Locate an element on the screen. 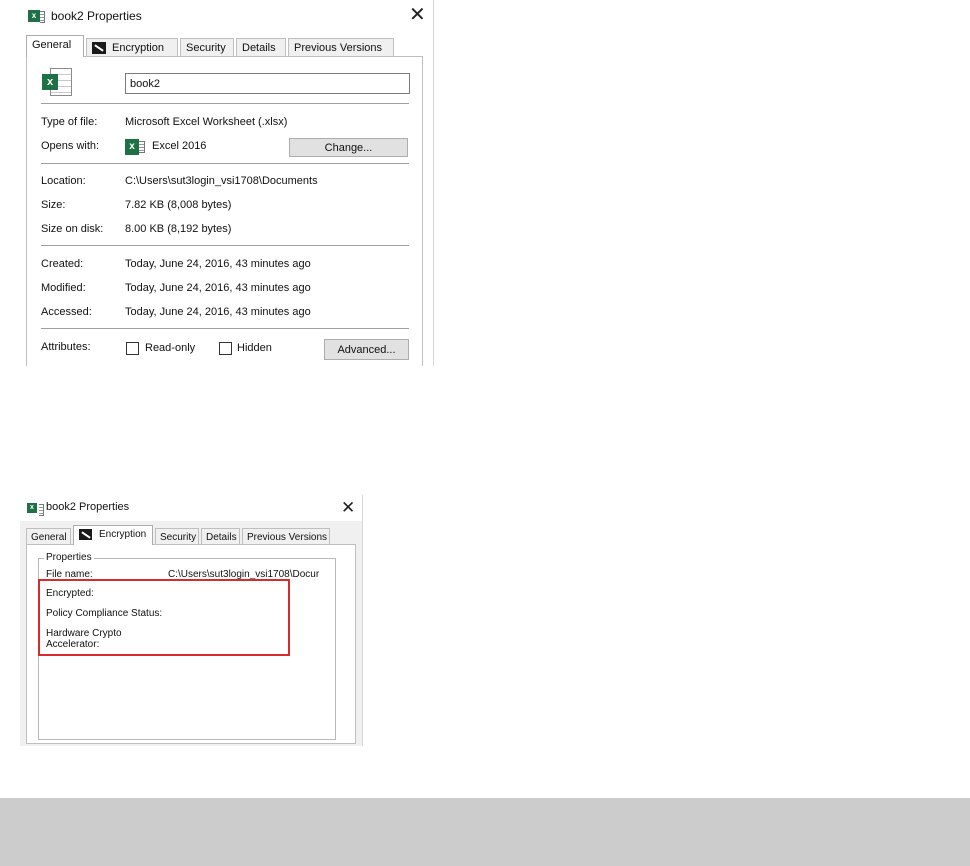  highlight-box is located at coordinates (164, 617).